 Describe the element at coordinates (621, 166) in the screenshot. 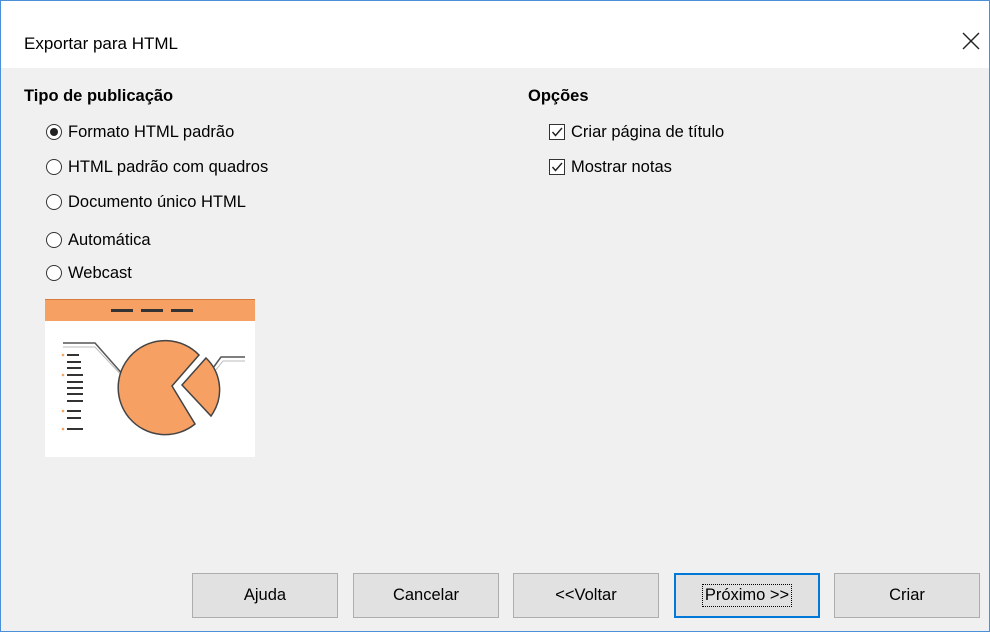

I see `checkbox-label: Mostrar notas` at that location.